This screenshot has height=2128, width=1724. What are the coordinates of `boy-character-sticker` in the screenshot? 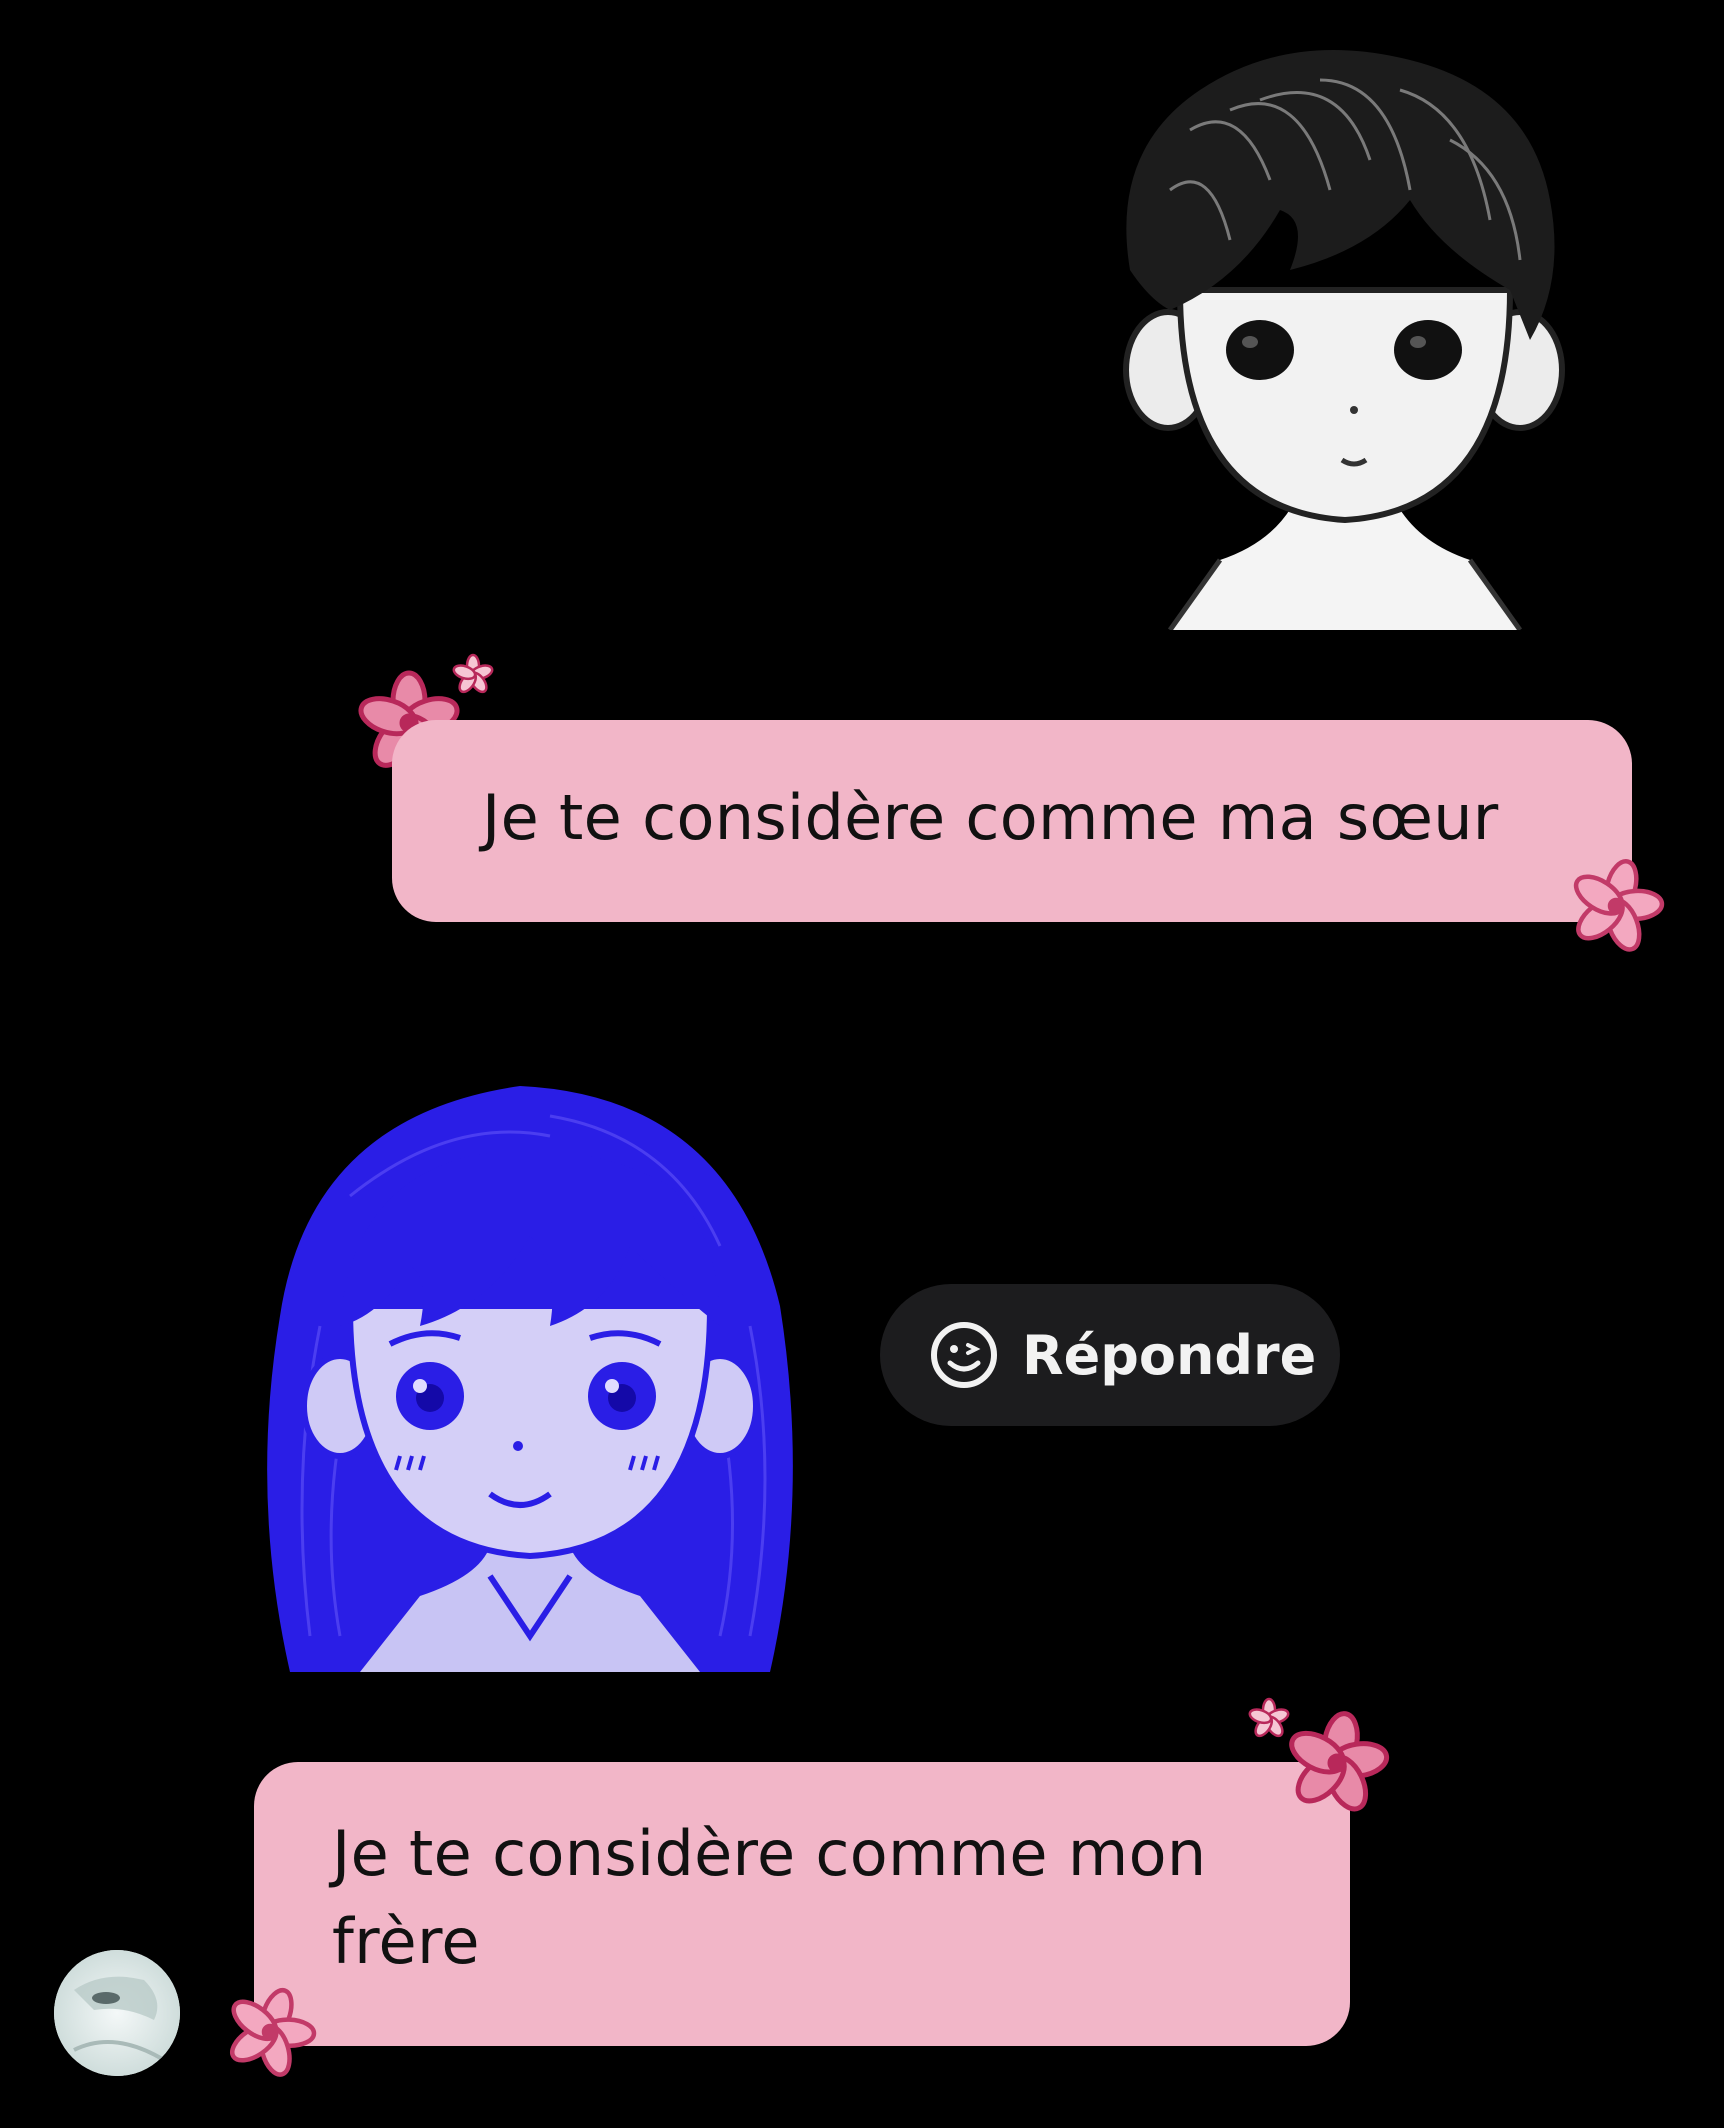 It's located at (1345, 335).